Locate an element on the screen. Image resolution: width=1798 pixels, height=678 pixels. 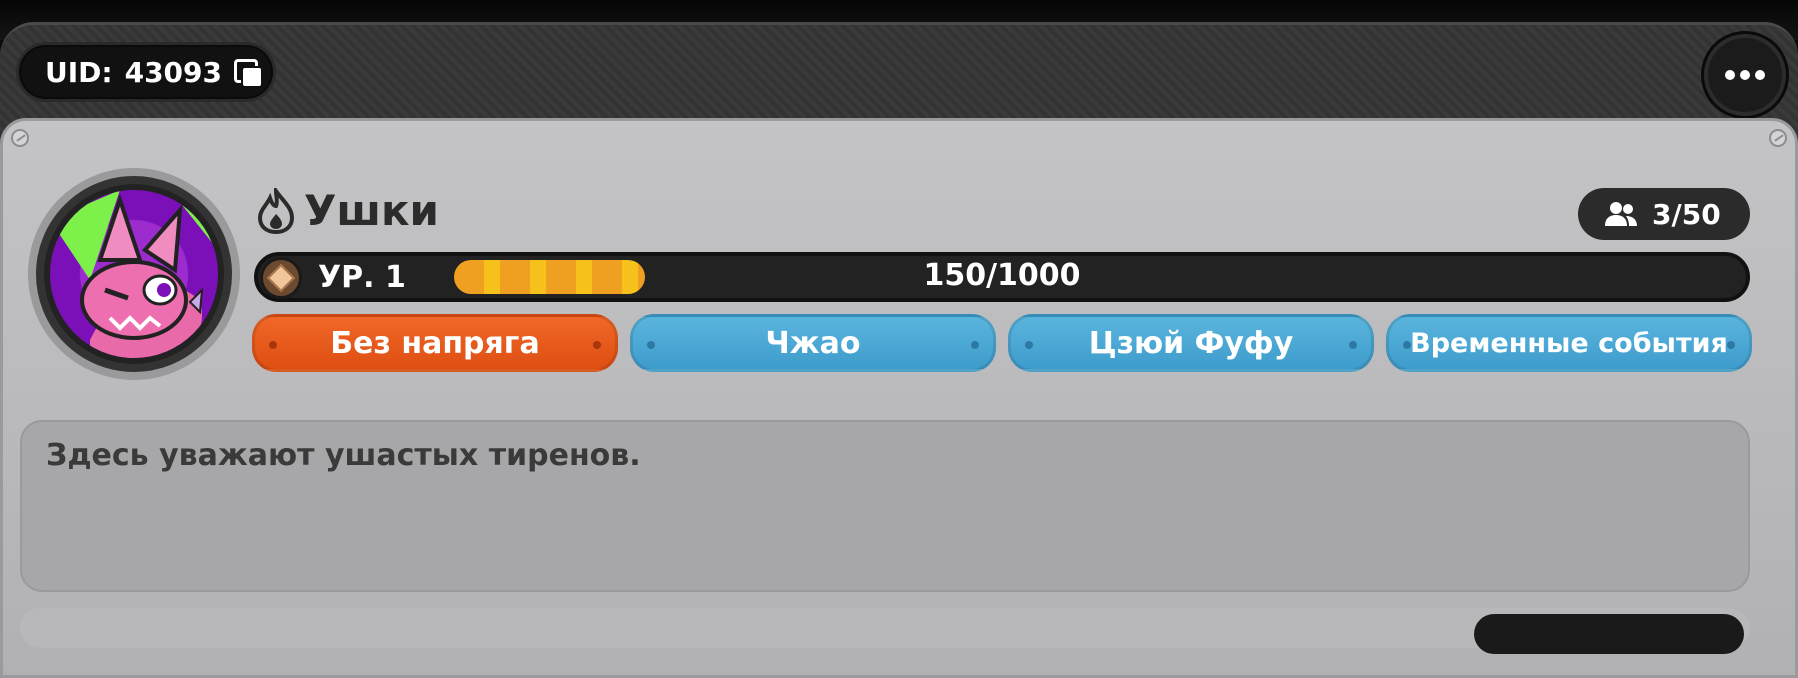
tag-chip: Цзюй Фуфу is located at coordinates (1191, 343).